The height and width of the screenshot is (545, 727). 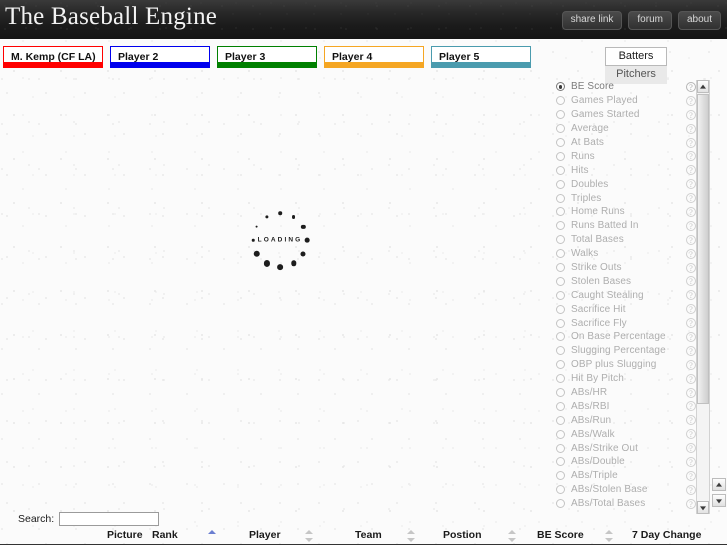 I want to click on column-header-rank: Rank, so click(x=165, y=535).